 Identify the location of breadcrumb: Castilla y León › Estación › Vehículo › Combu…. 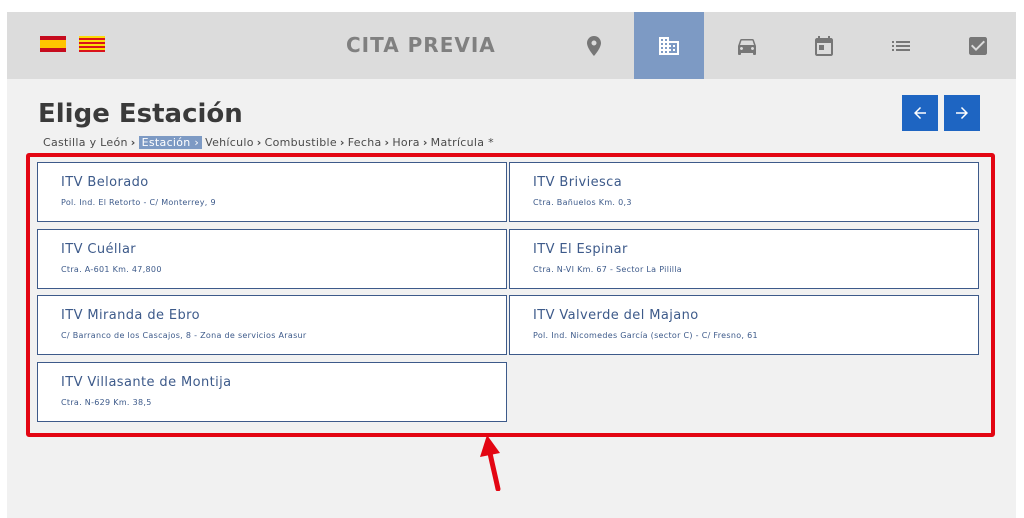
(268, 142).